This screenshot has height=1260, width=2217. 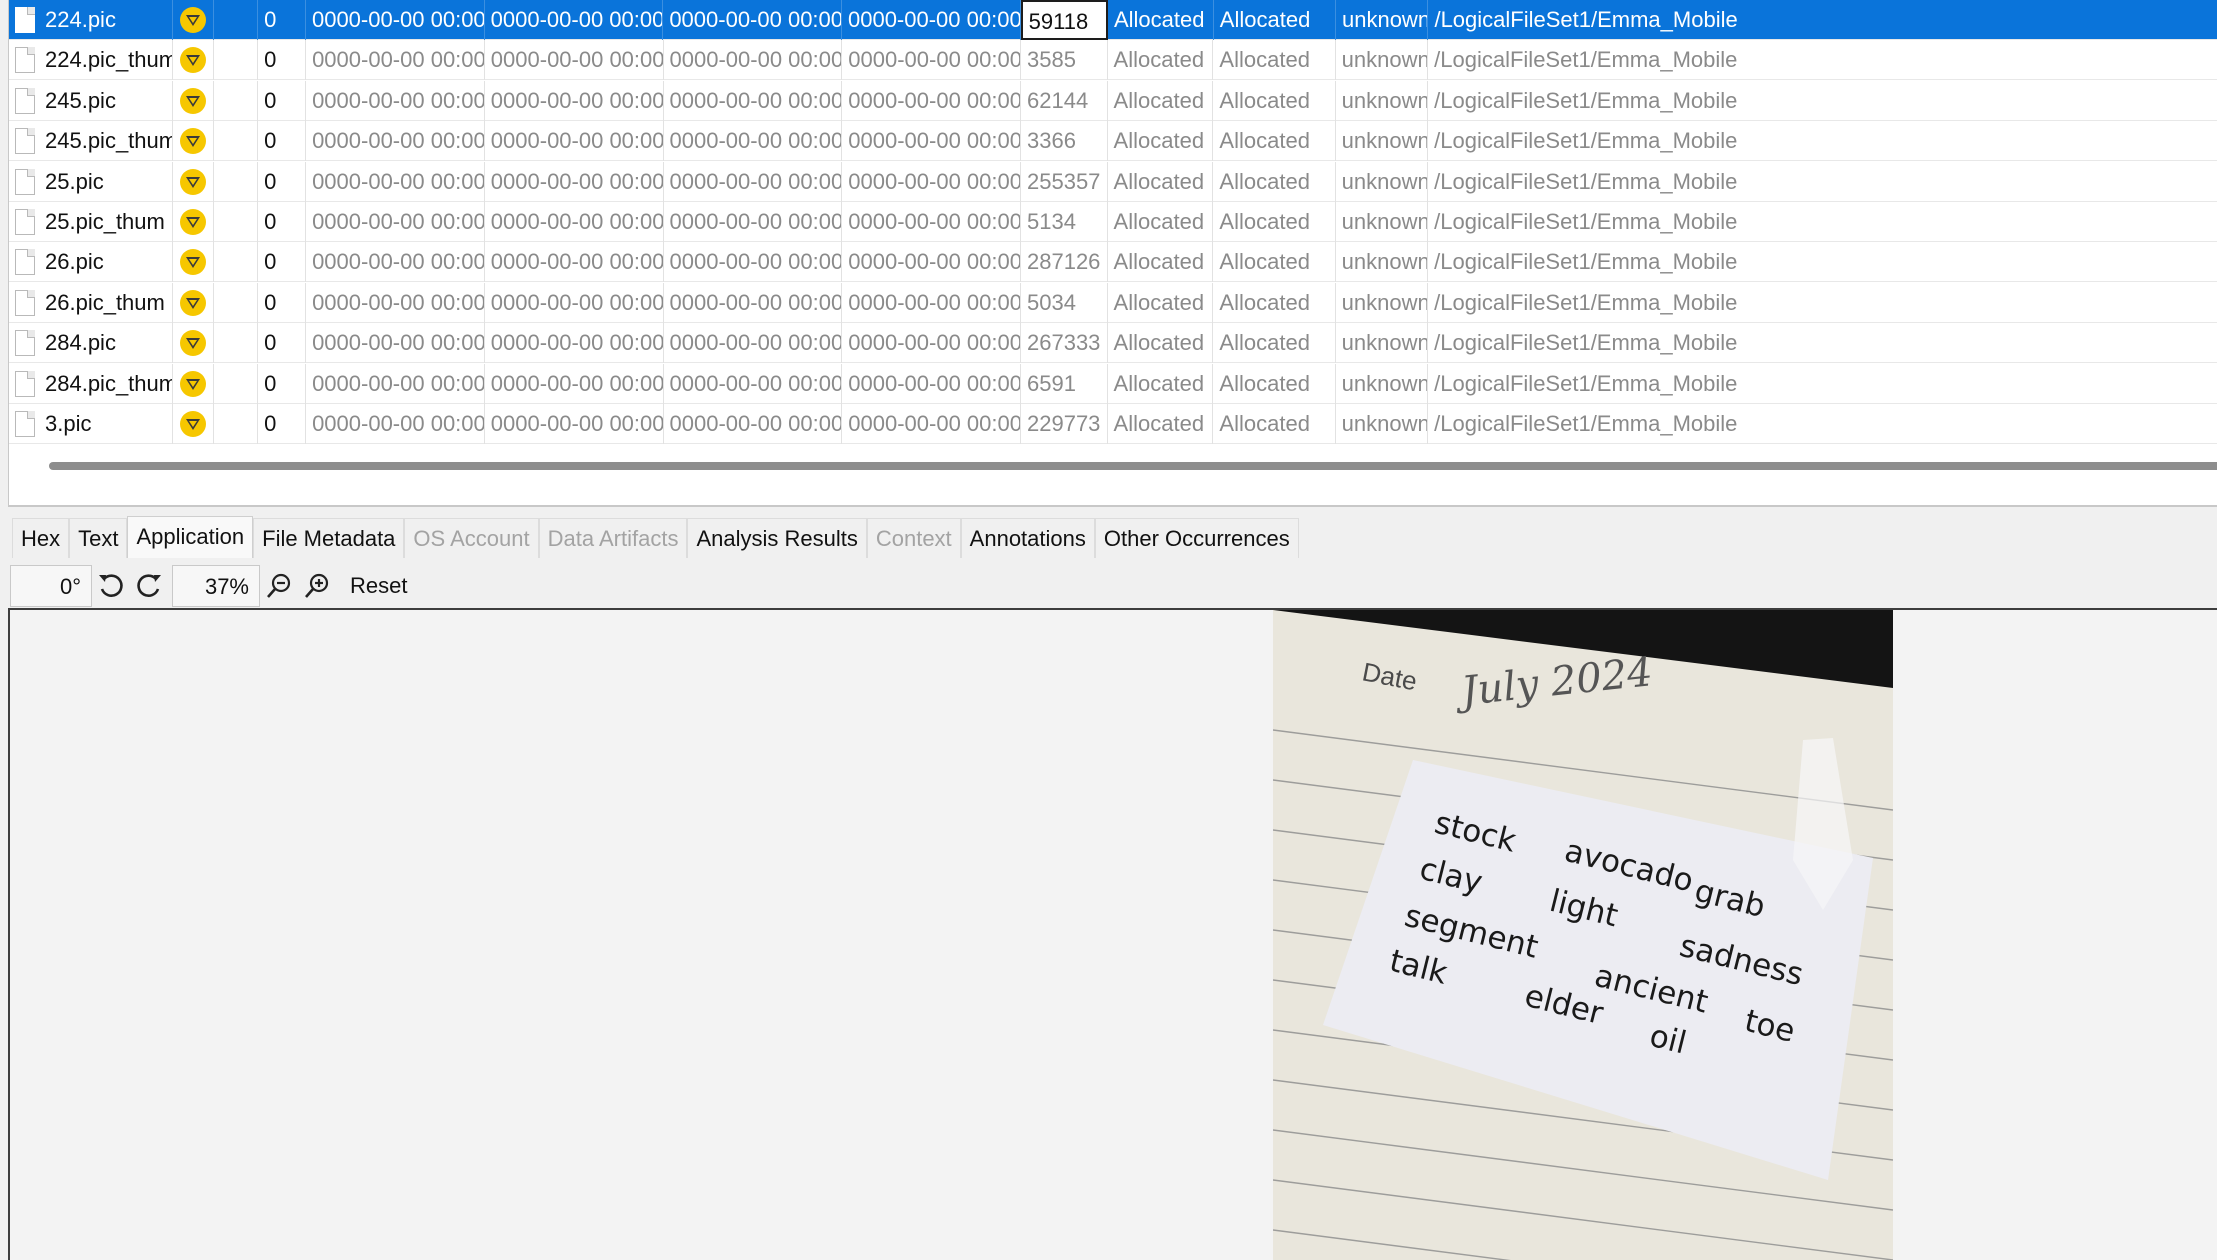 What do you see at coordinates (91, 141) in the screenshot?
I see `file-name-cell: 245.pic_thum` at bounding box center [91, 141].